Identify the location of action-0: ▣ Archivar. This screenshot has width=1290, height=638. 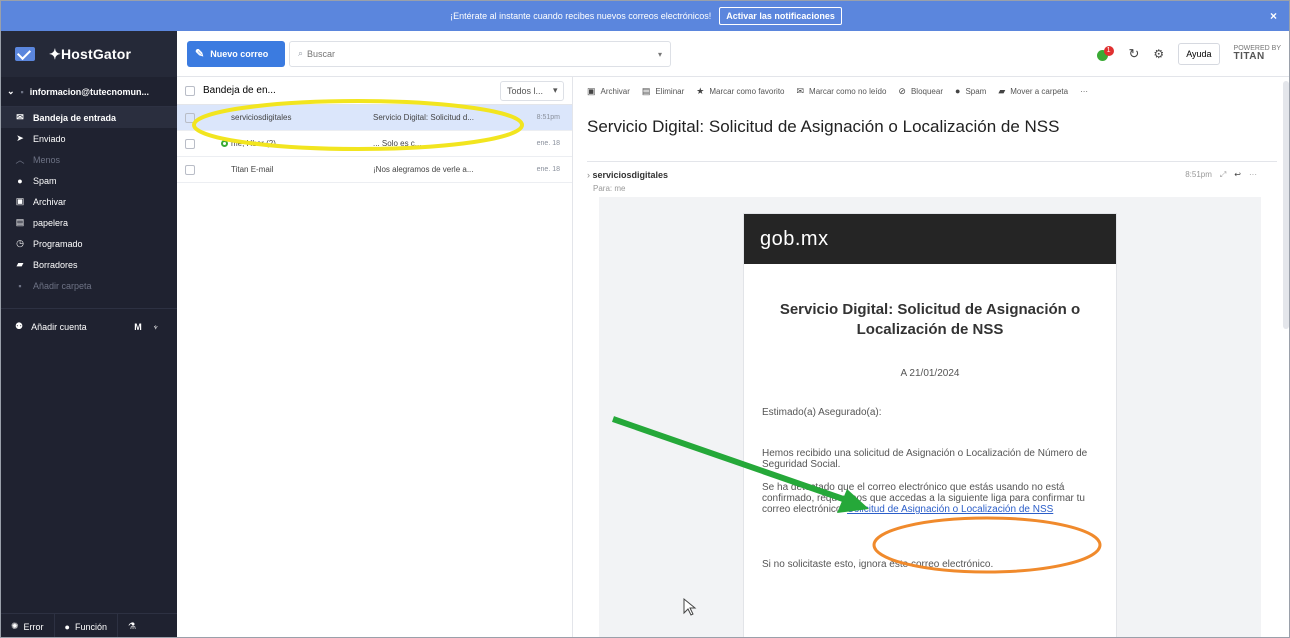
(608, 91).